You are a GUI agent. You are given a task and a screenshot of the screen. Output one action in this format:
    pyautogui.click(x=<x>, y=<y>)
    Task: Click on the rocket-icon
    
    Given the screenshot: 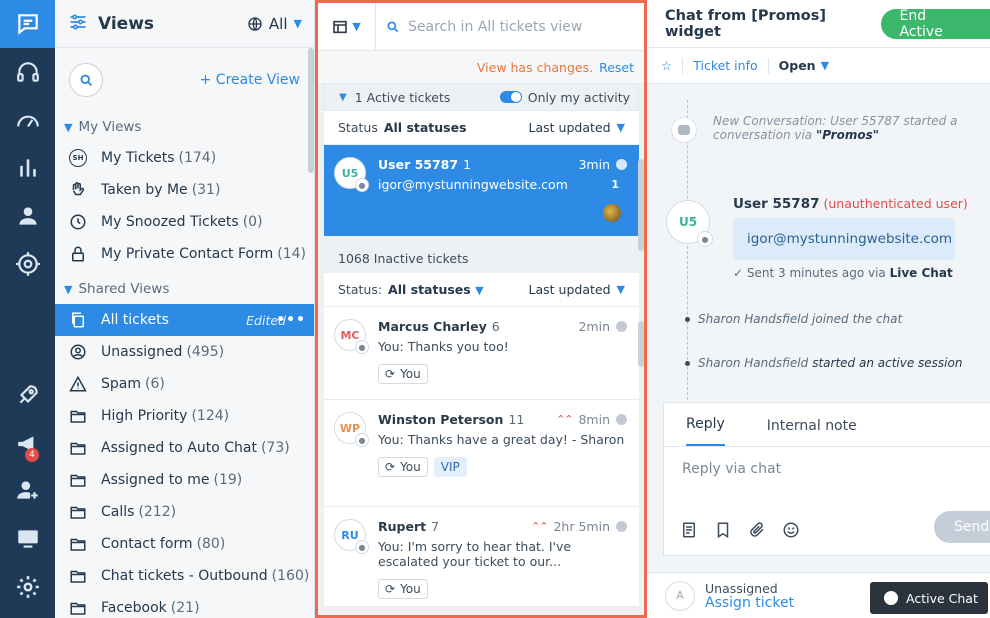 What is the action you would take?
    pyautogui.click(x=27, y=395)
    